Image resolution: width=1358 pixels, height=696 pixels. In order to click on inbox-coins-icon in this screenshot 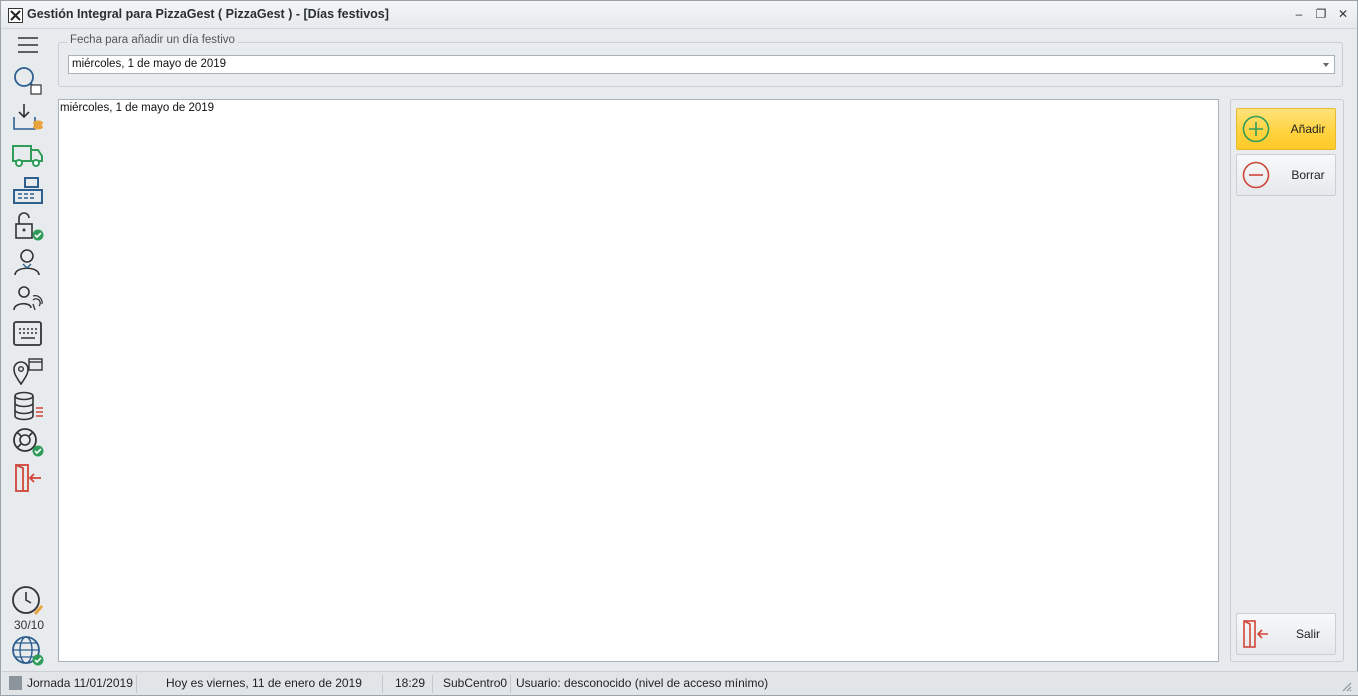, I will do `click(28, 117)`.